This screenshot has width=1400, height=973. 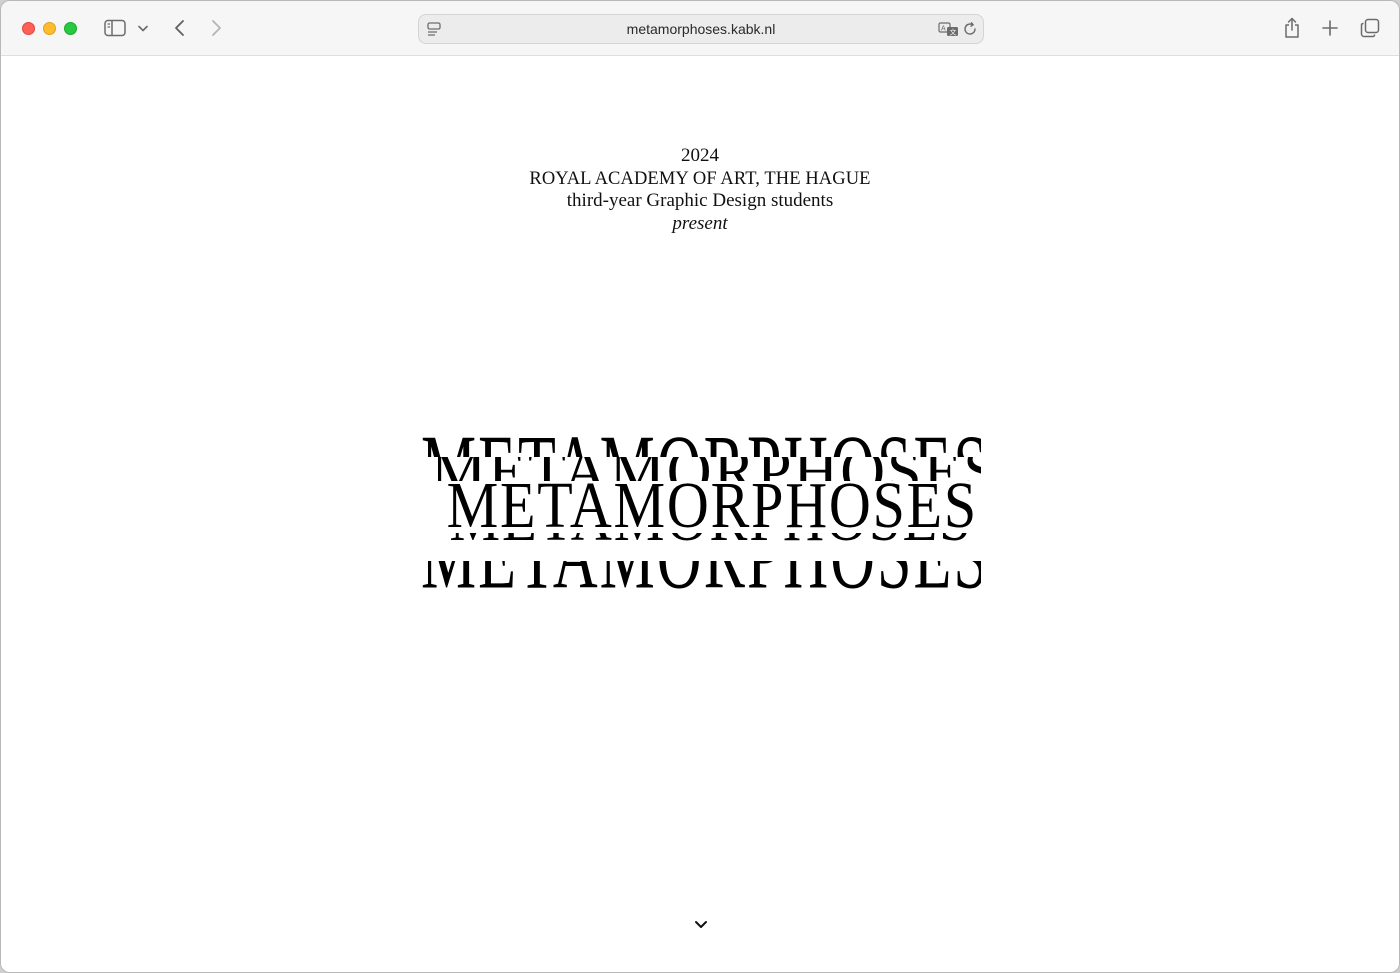 What do you see at coordinates (143, 28) in the screenshot?
I see `chevron-down-icon` at bounding box center [143, 28].